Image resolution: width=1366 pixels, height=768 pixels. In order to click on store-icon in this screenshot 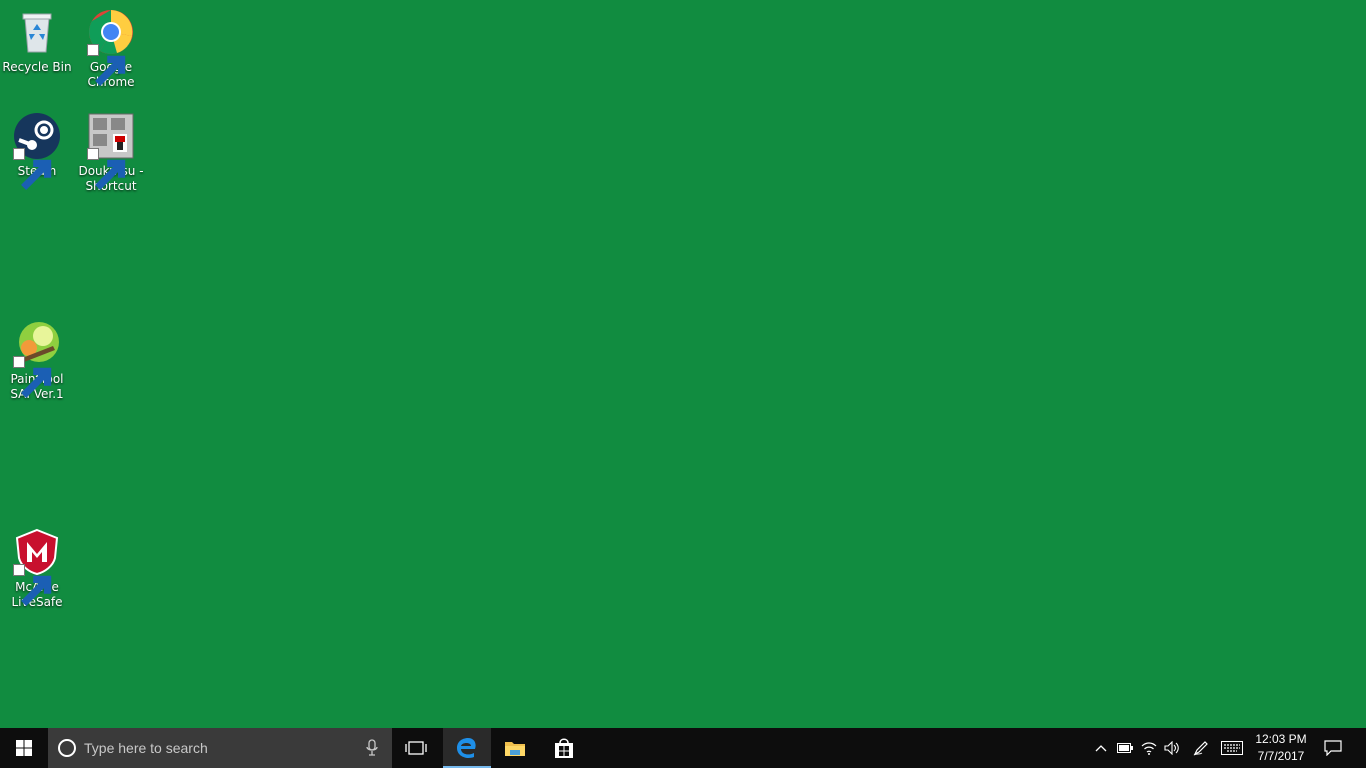, I will do `click(564, 748)`.